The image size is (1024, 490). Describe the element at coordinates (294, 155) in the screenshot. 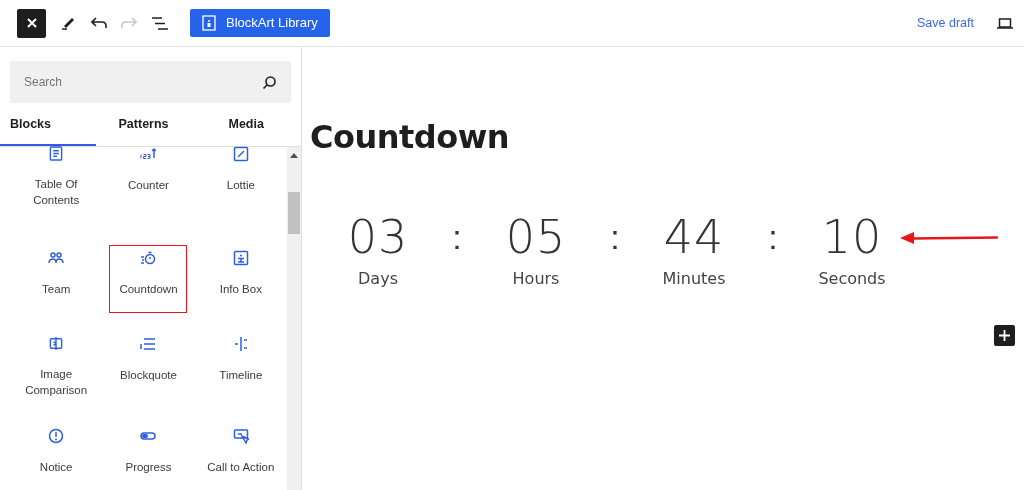

I see `scroll-up-icon` at that location.